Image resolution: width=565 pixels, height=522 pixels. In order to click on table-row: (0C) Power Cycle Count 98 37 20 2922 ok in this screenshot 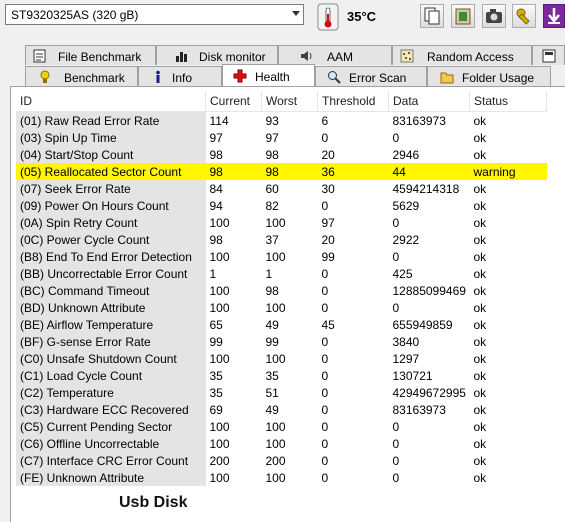, I will do `click(281, 239)`.